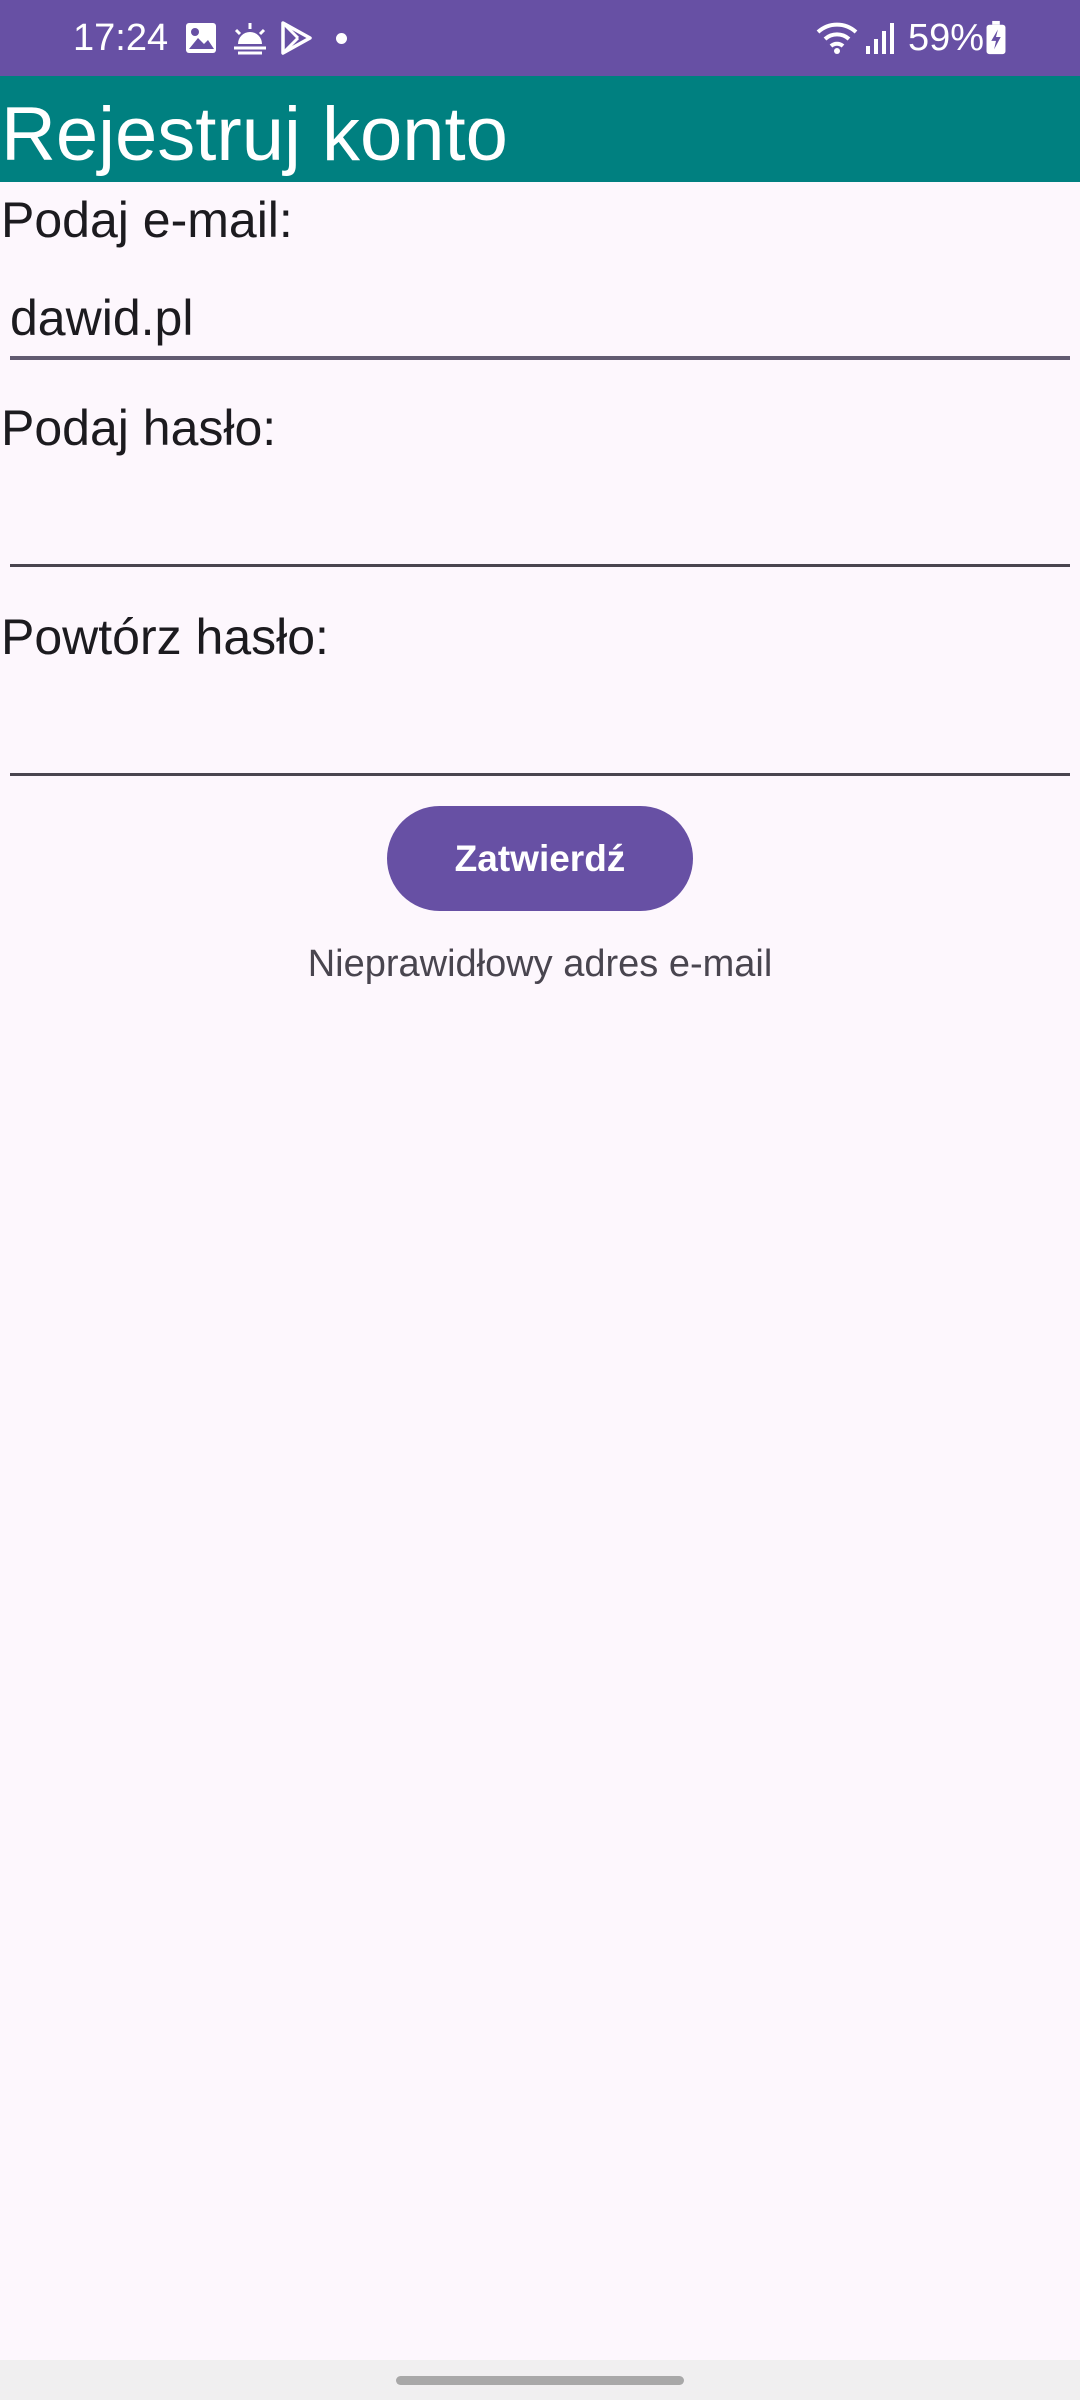 The image size is (1080, 2400). What do you see at coordinates (540, 858) in the screenshot?
I see `submit-button: Zatwierdź` at bounding box center [540, 858].